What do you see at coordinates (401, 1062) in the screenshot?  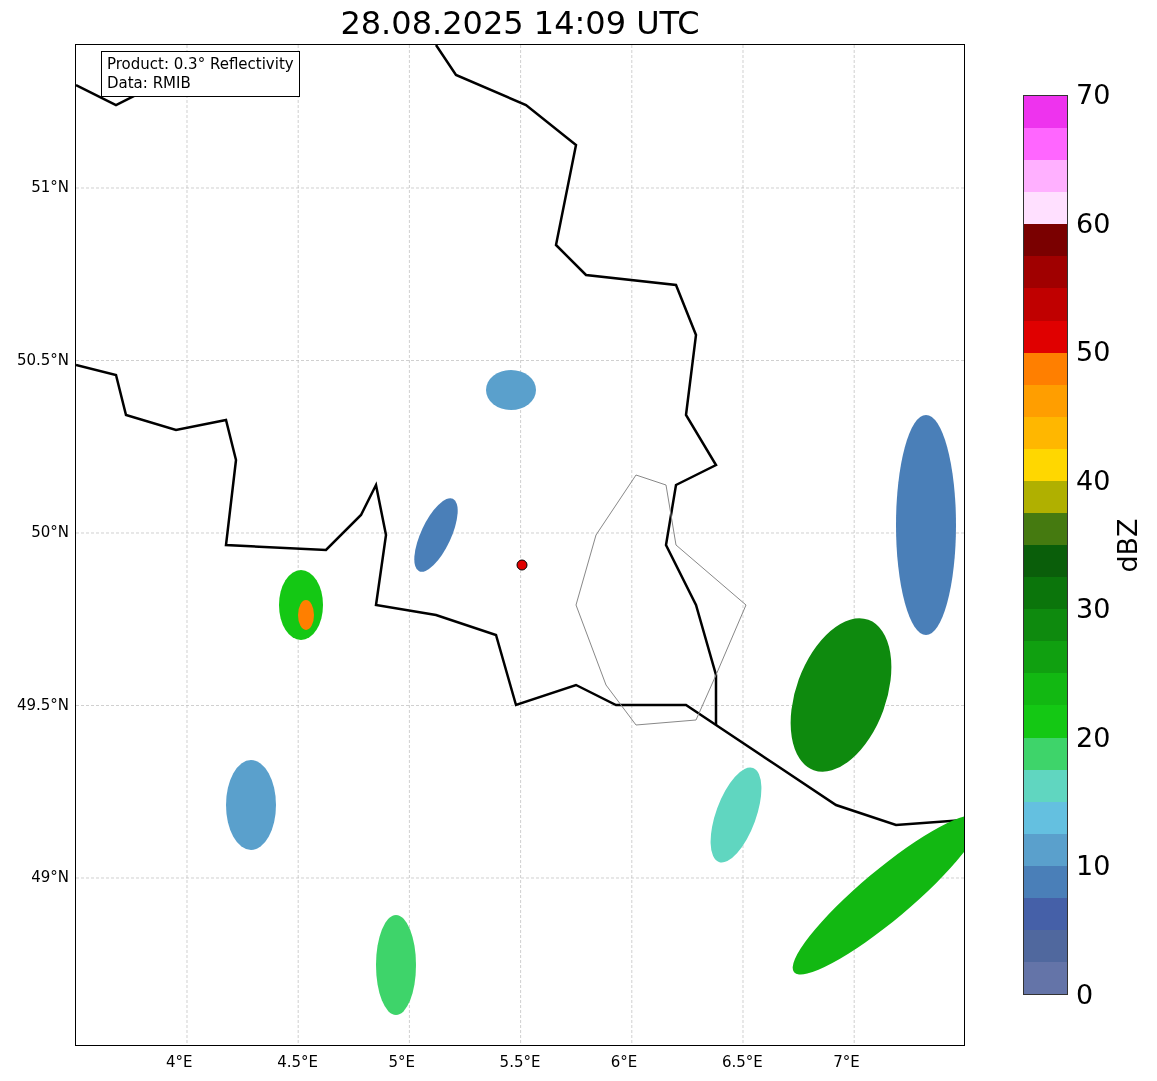 I see `axis-tick-label: 5°E` at bounding box center [401, 1062].